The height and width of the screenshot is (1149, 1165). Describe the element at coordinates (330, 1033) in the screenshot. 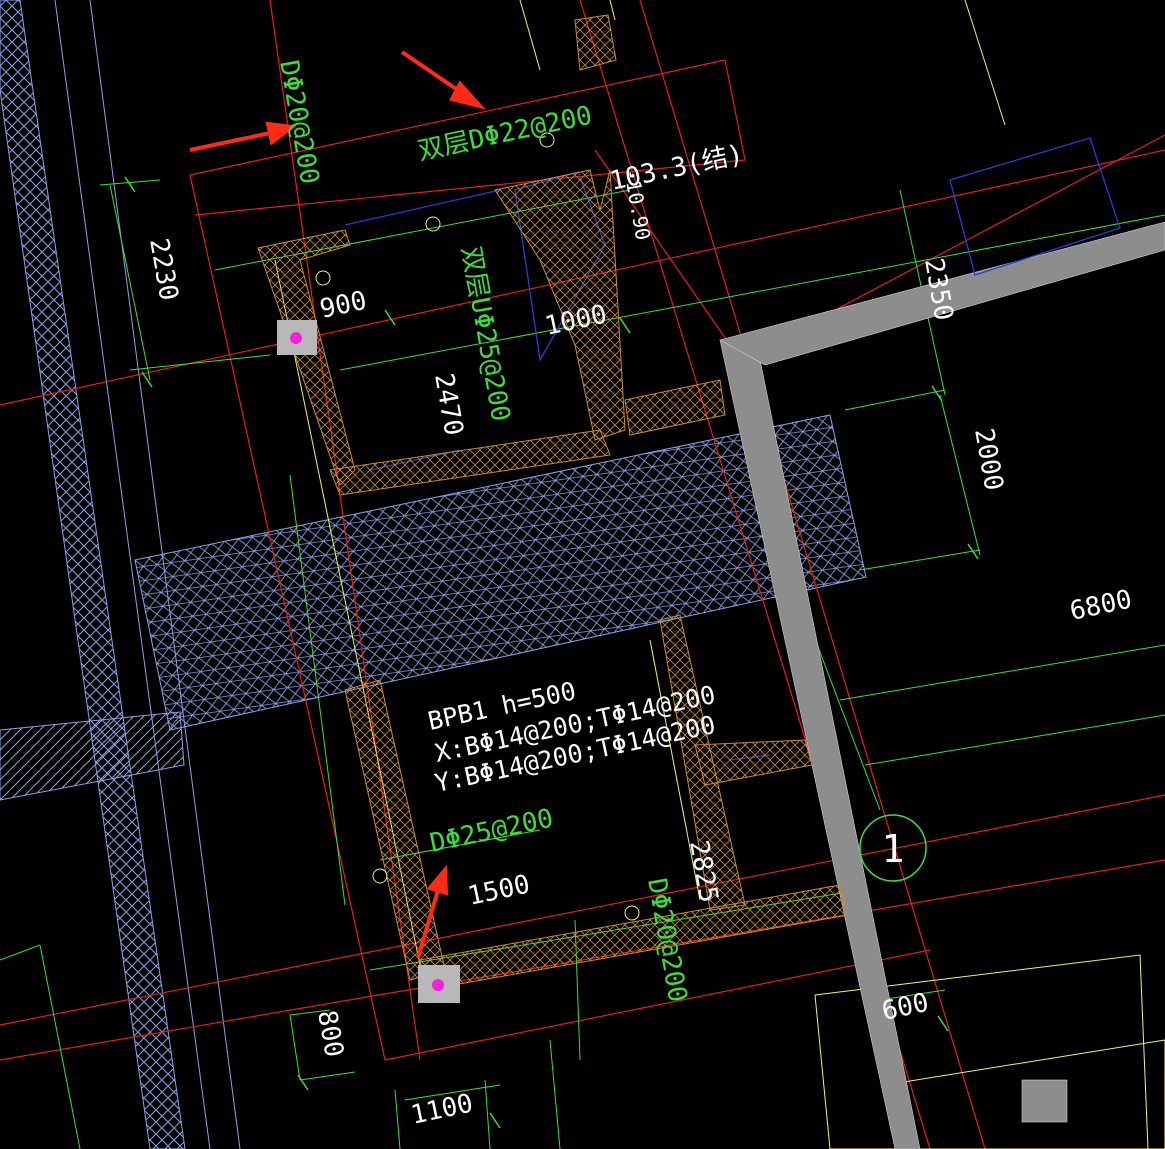

I see `dim-800: 800` at that location.